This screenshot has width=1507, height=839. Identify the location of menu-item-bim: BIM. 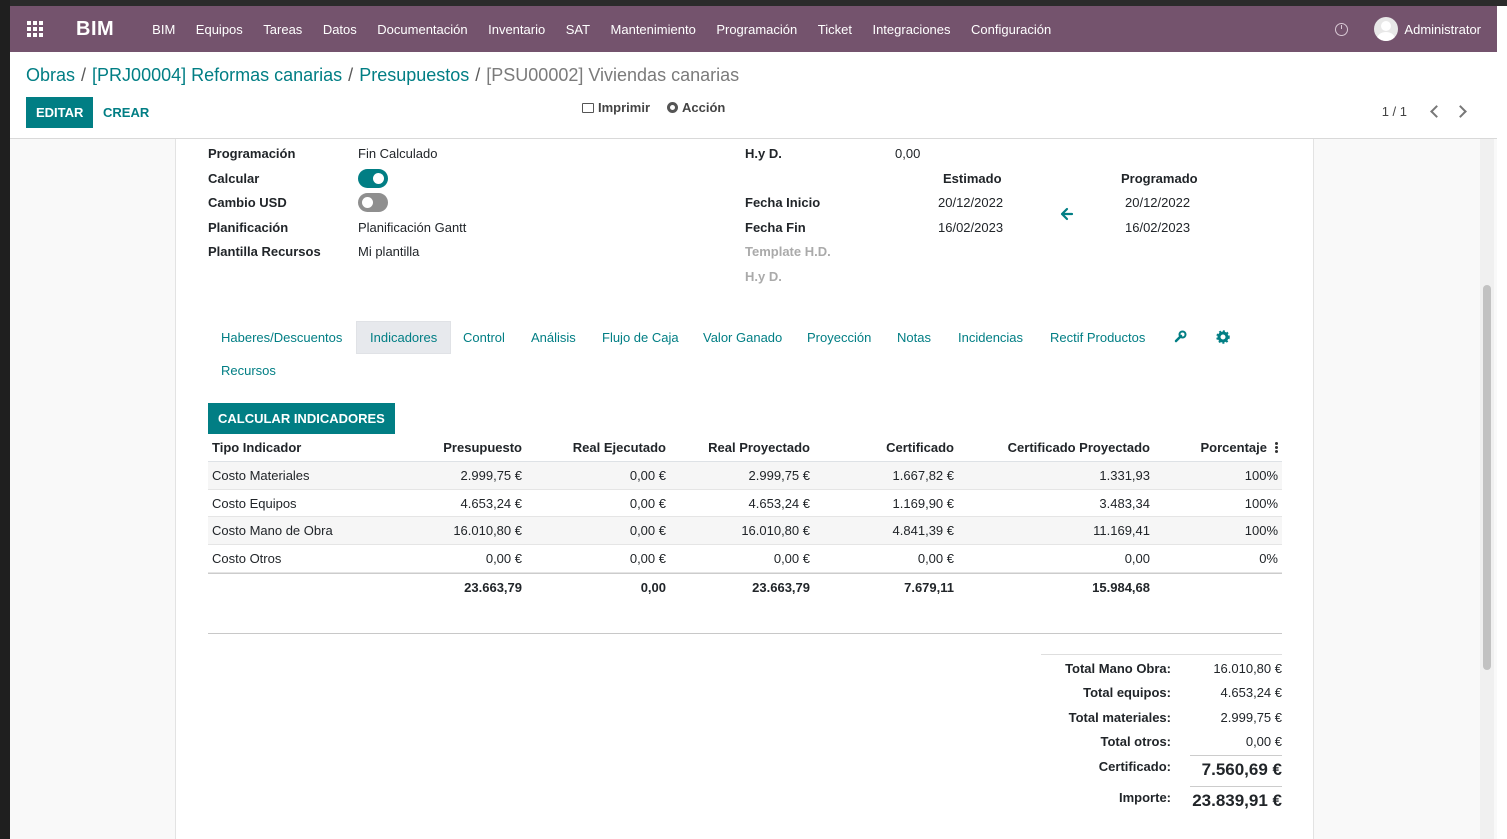
(163, 29).